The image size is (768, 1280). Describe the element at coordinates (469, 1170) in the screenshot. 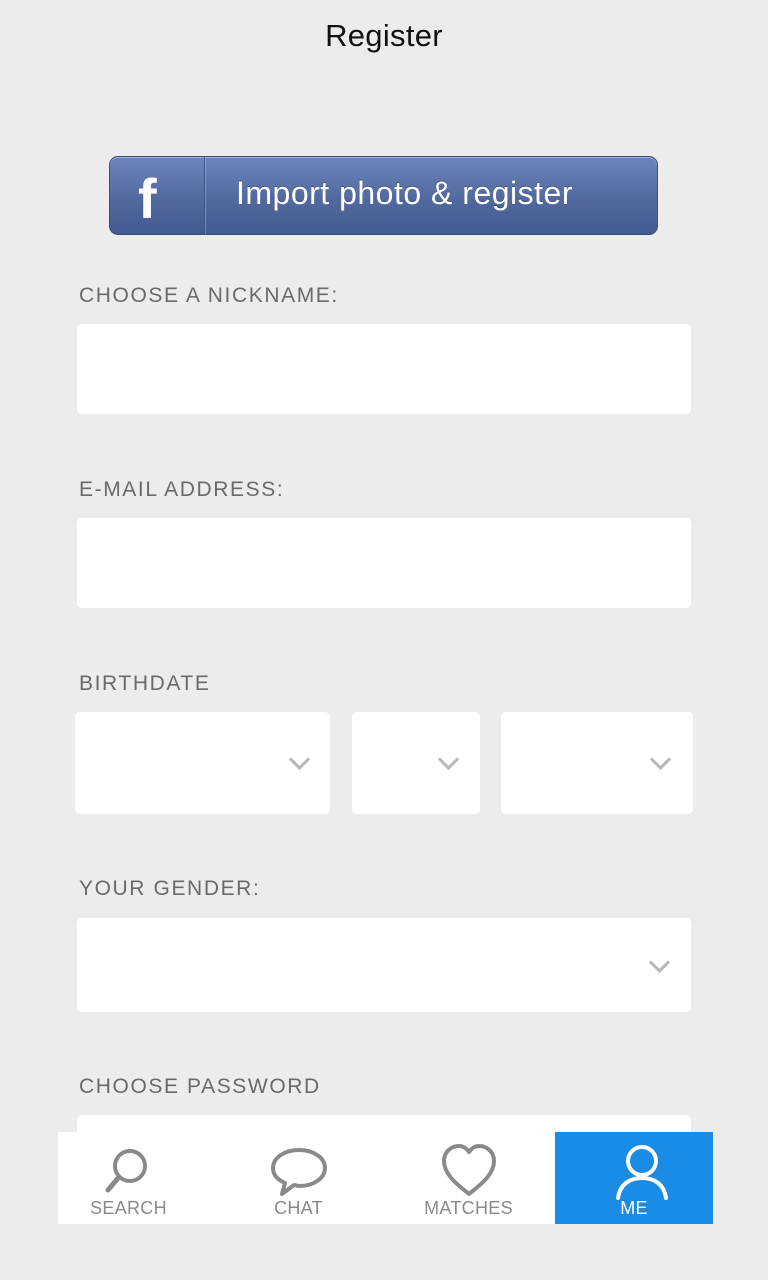

I see `heart-icon` at that location.